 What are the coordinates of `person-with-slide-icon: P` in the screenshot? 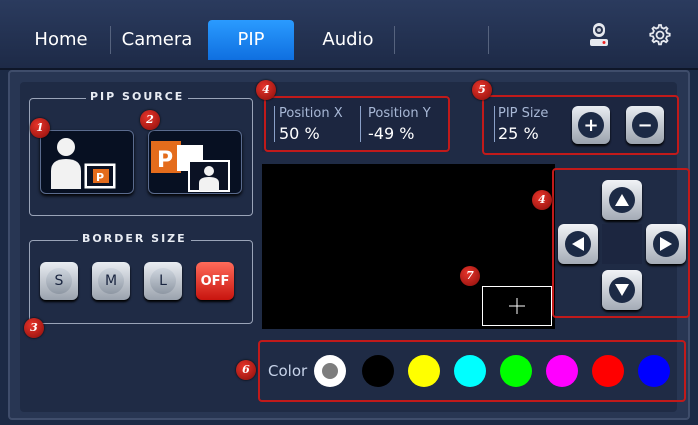 It's located at (83, 163).